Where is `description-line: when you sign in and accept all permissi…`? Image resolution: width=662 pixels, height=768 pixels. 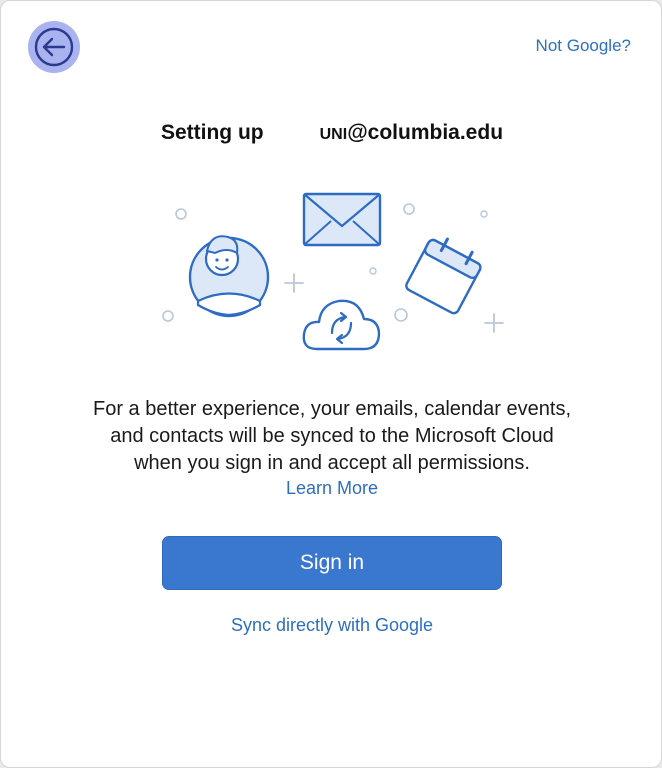 description-line: when you sign in and accept all permissi… is located at coordinates (332, 463).